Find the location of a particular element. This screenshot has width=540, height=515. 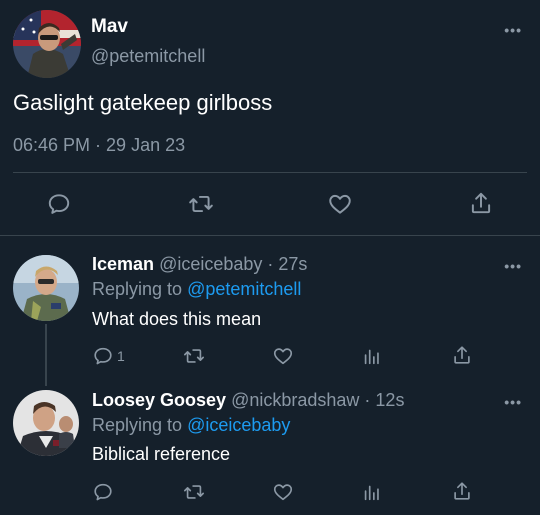

replying-to: Replying to @iceicebaby is located at coordinates (191, 425).